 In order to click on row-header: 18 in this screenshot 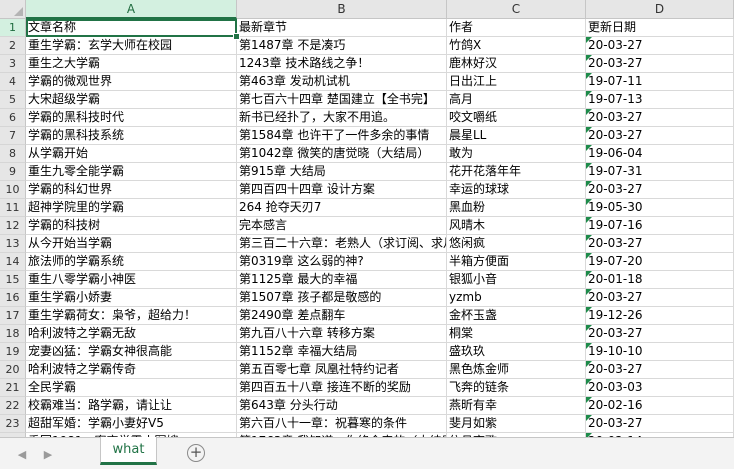, I will do `click(13, 334)`.